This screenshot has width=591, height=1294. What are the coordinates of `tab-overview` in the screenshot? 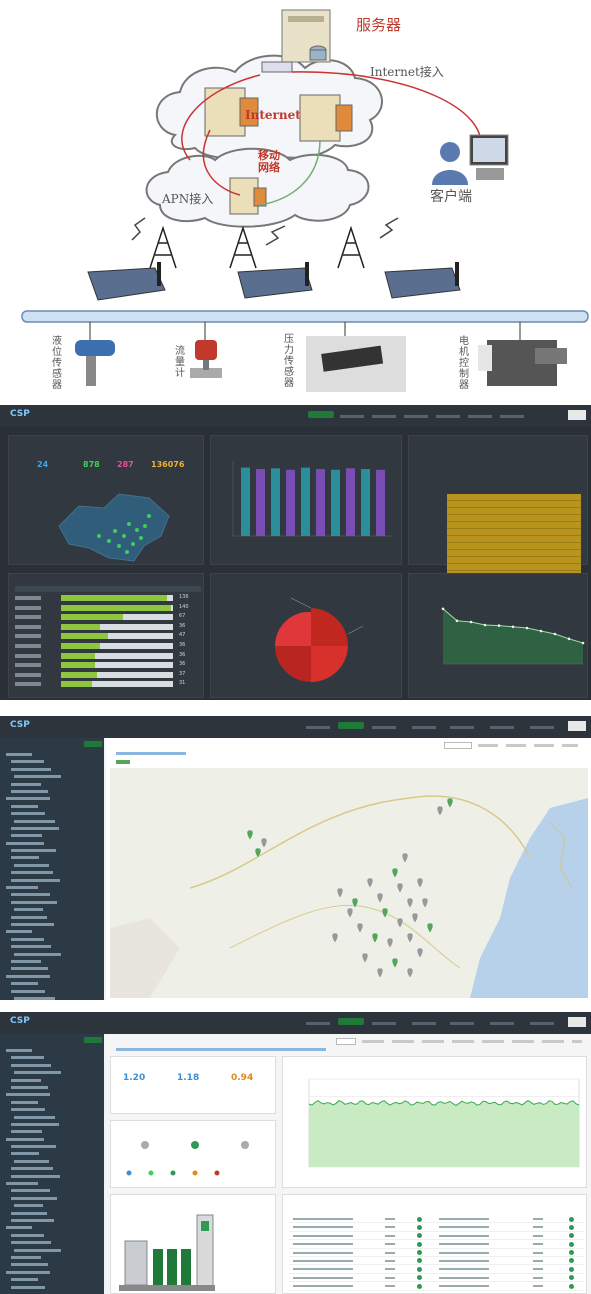 It's located at (458, 745).